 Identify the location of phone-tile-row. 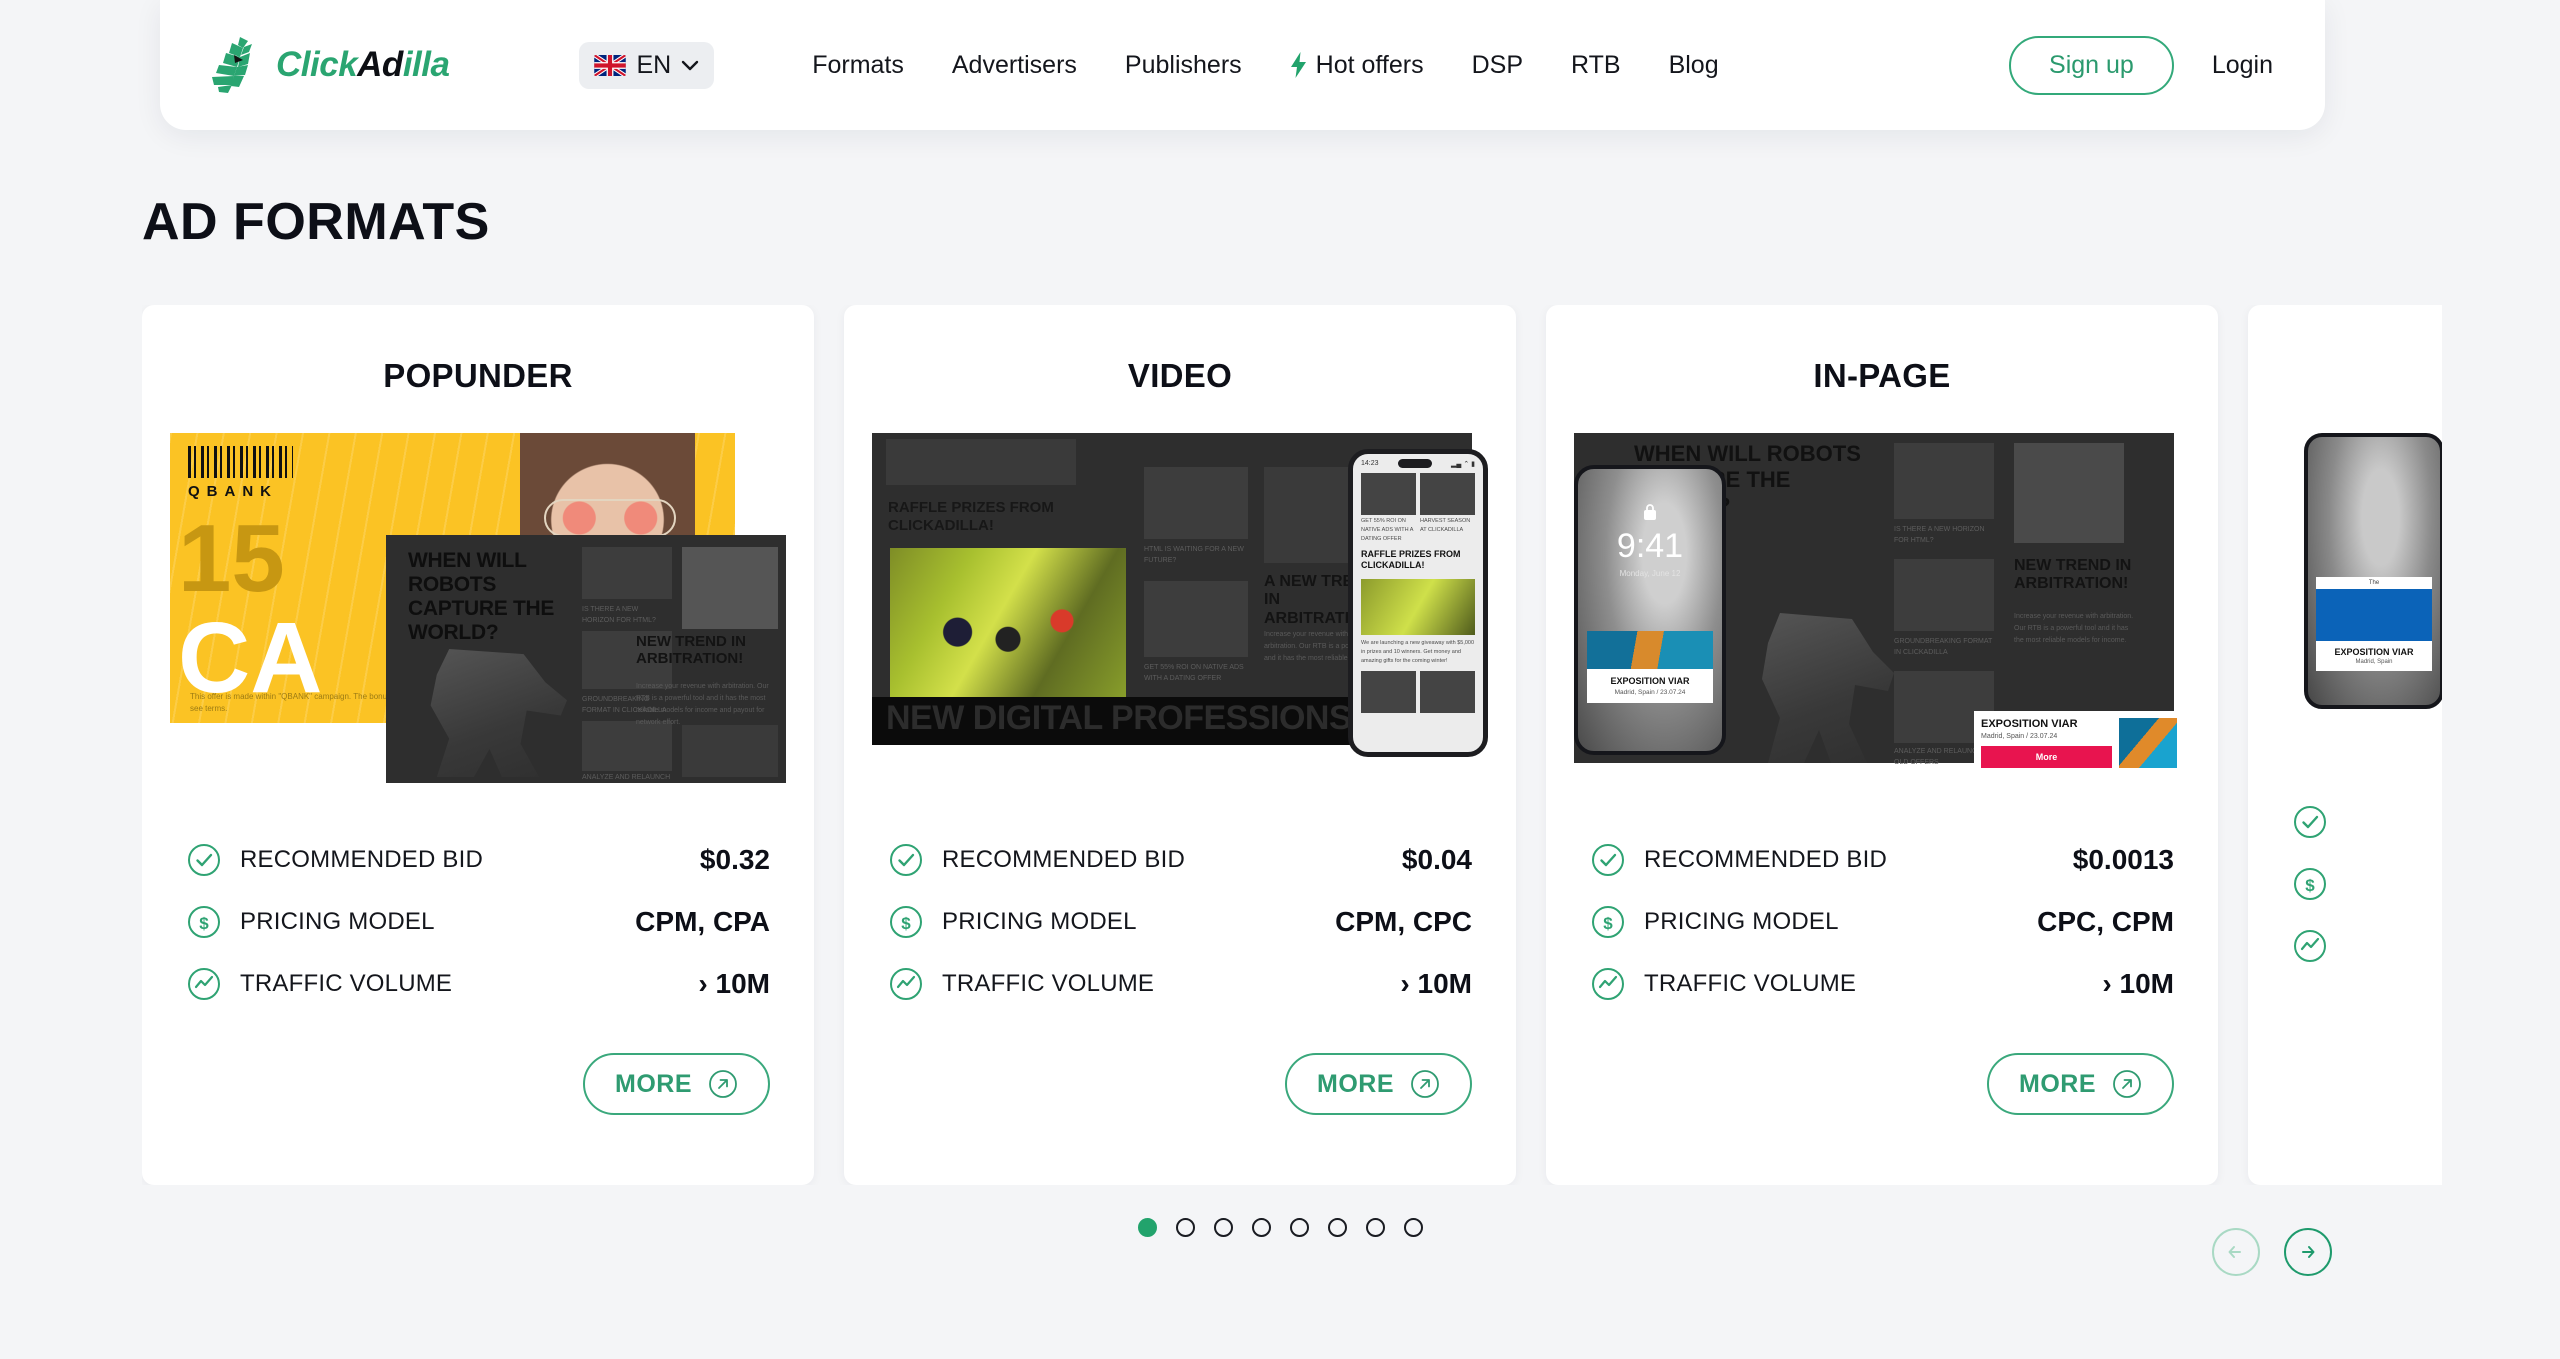
(1418, 494).